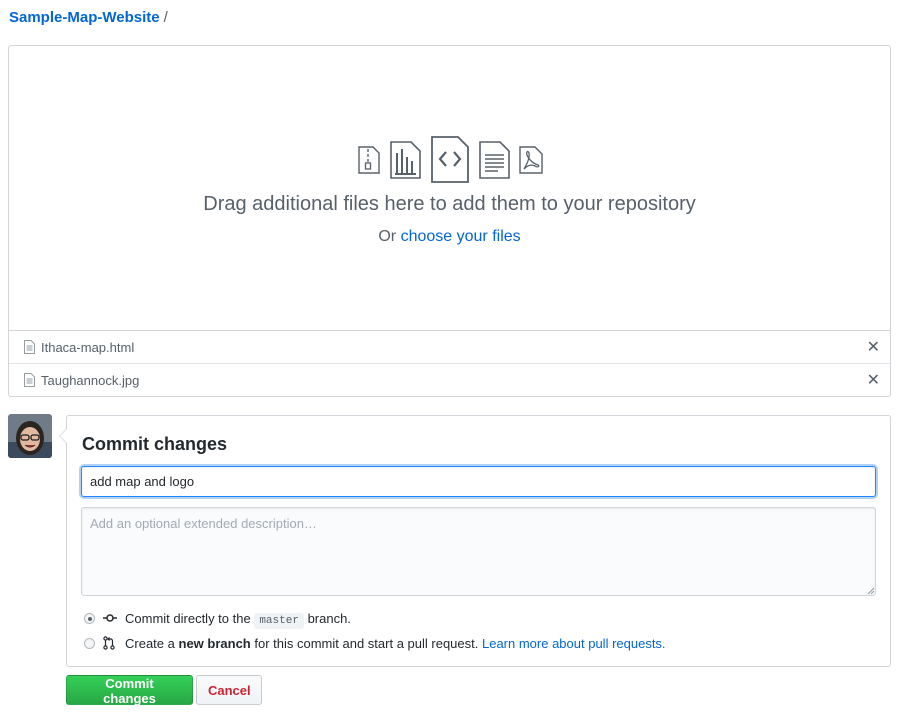 The width and height of the screenshot is (903, 719). Describe the element at coordinates (90, 380) in the screenshot. I see `file-name: Taughannock.jpg` at that location.